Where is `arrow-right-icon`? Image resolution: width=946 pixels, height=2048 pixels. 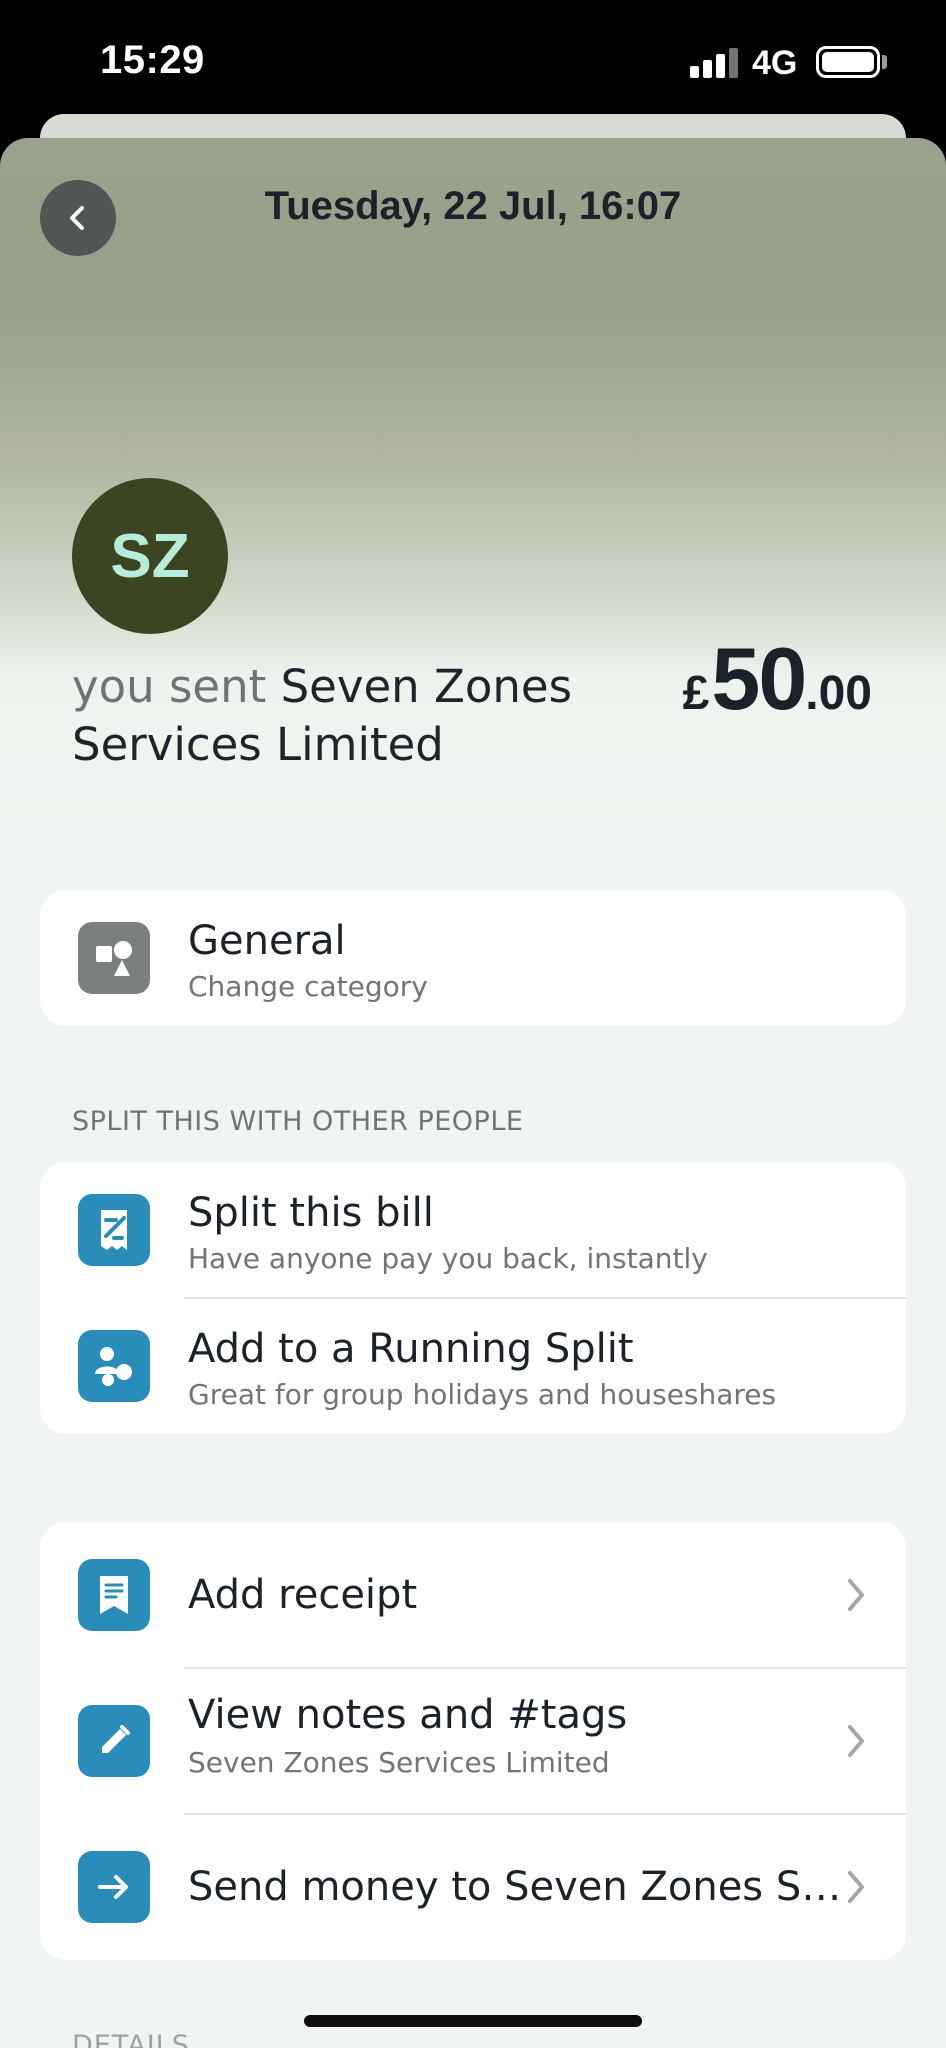
arrow-right-icon is located at coordinates (114, 1887).